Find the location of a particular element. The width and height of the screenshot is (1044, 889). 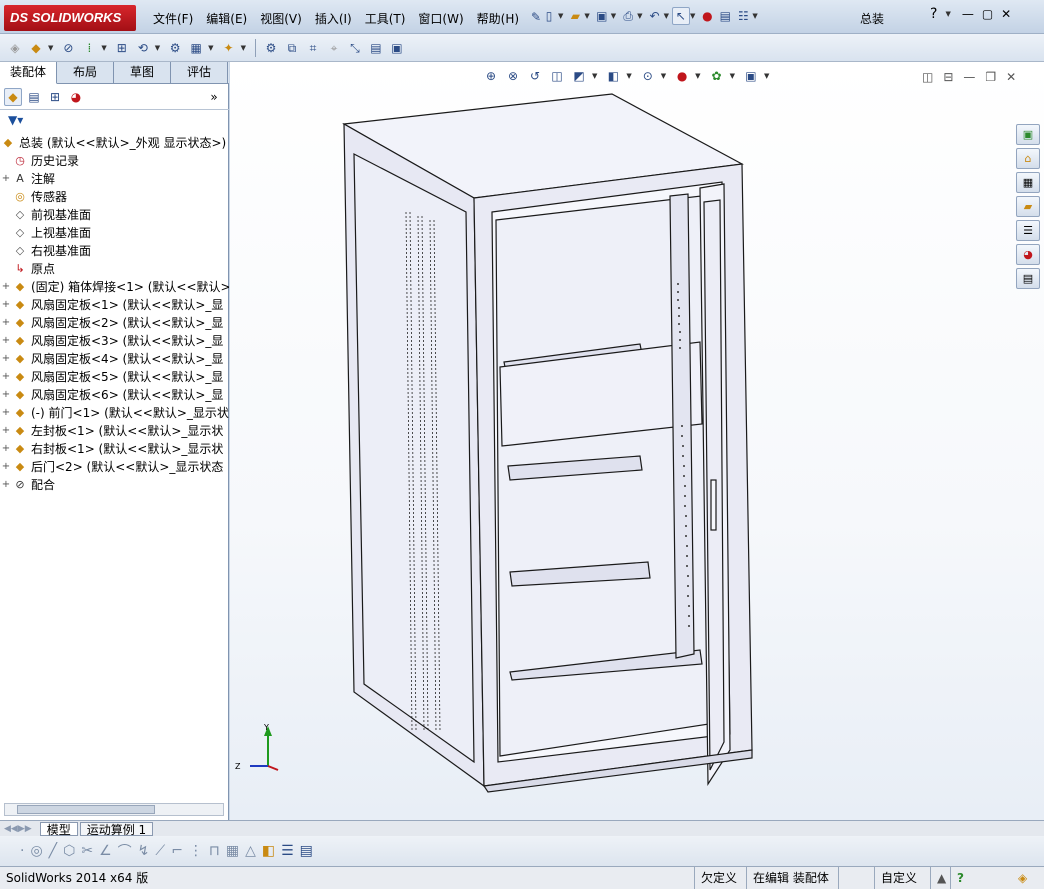

point-icon: · is located at coordinates (22, 851).